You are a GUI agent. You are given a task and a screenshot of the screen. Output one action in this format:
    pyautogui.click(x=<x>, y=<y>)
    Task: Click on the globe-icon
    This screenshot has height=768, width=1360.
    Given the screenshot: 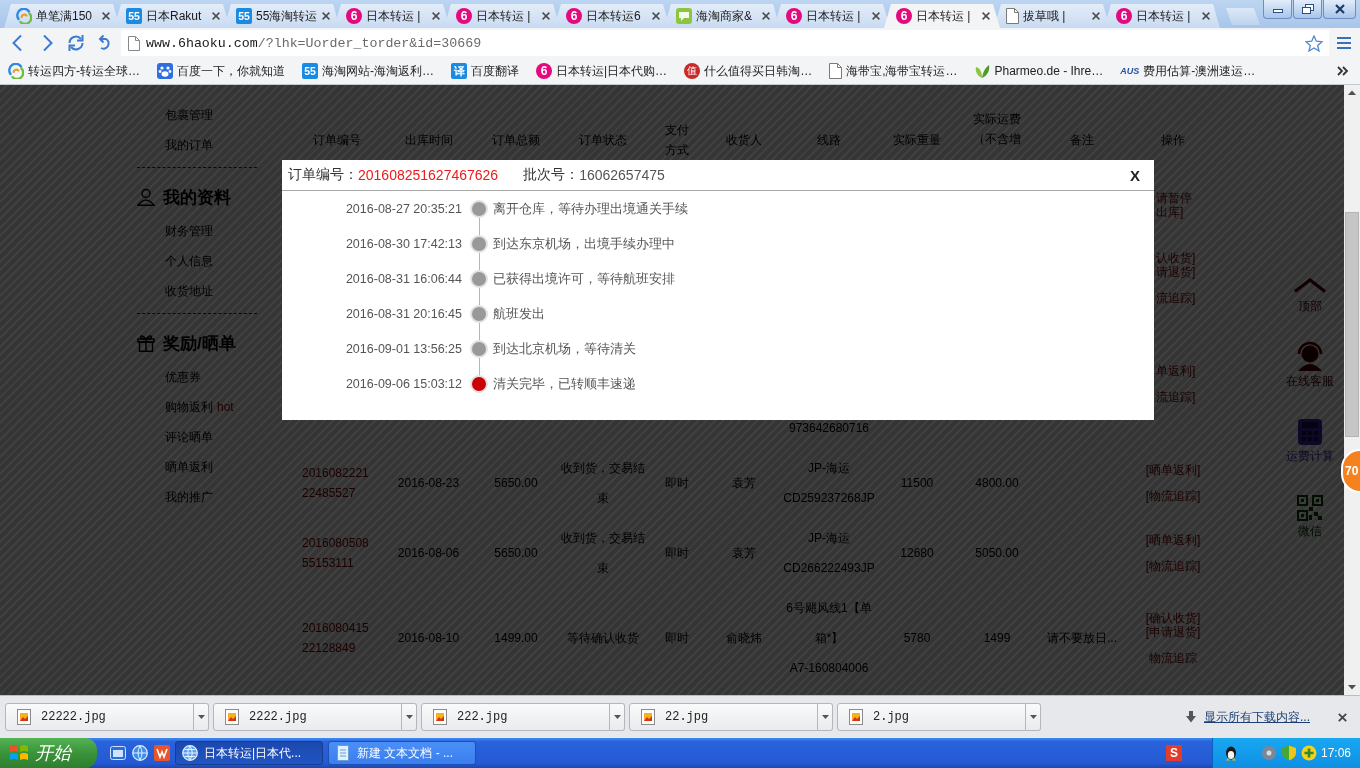 What is the action you would take?
    pyautogui.click(x=140, y=753)
    